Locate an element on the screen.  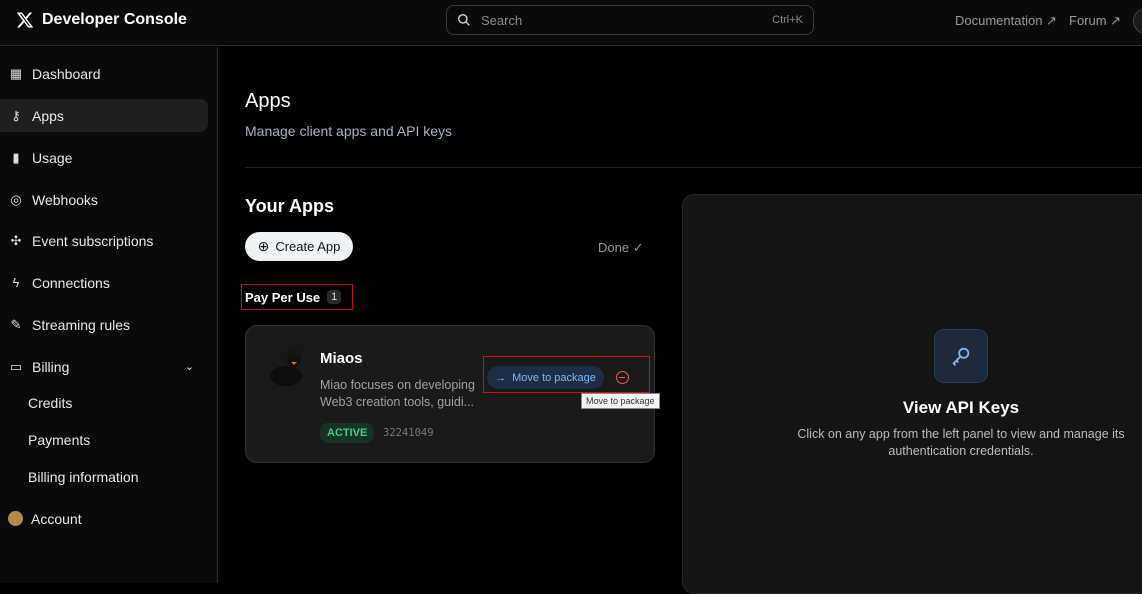
documentation-link: Documentation ↗ is located at coordinates (1006, 21).